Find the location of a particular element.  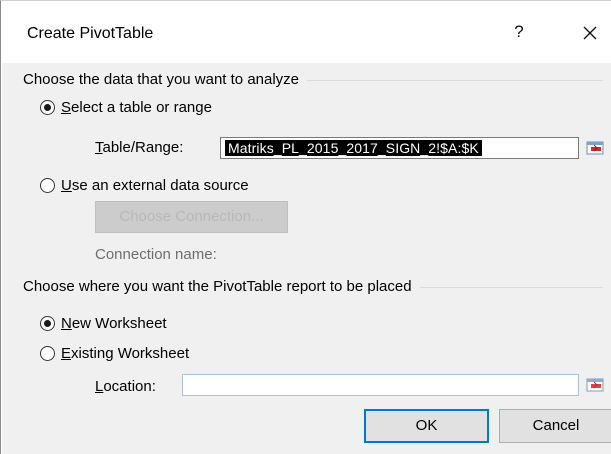

select-range-label: Select a table or range is located at coordinates (136, 107).